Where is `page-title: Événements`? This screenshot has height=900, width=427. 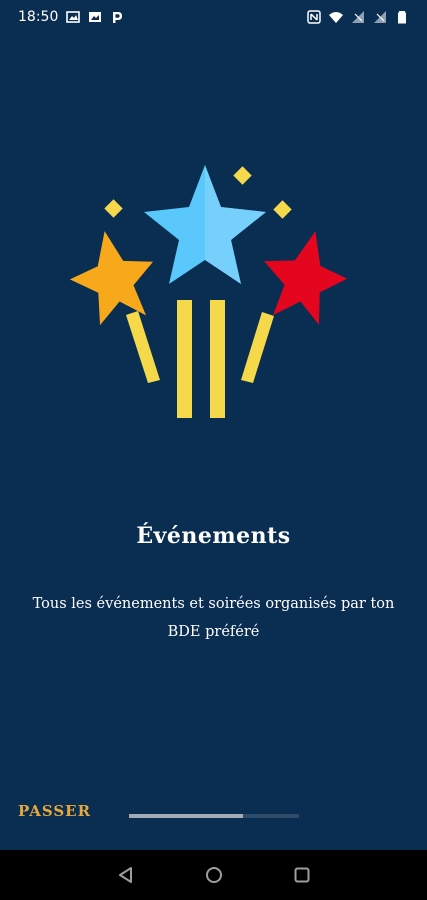 page-title: Événements is located at coordinates (213, 536).